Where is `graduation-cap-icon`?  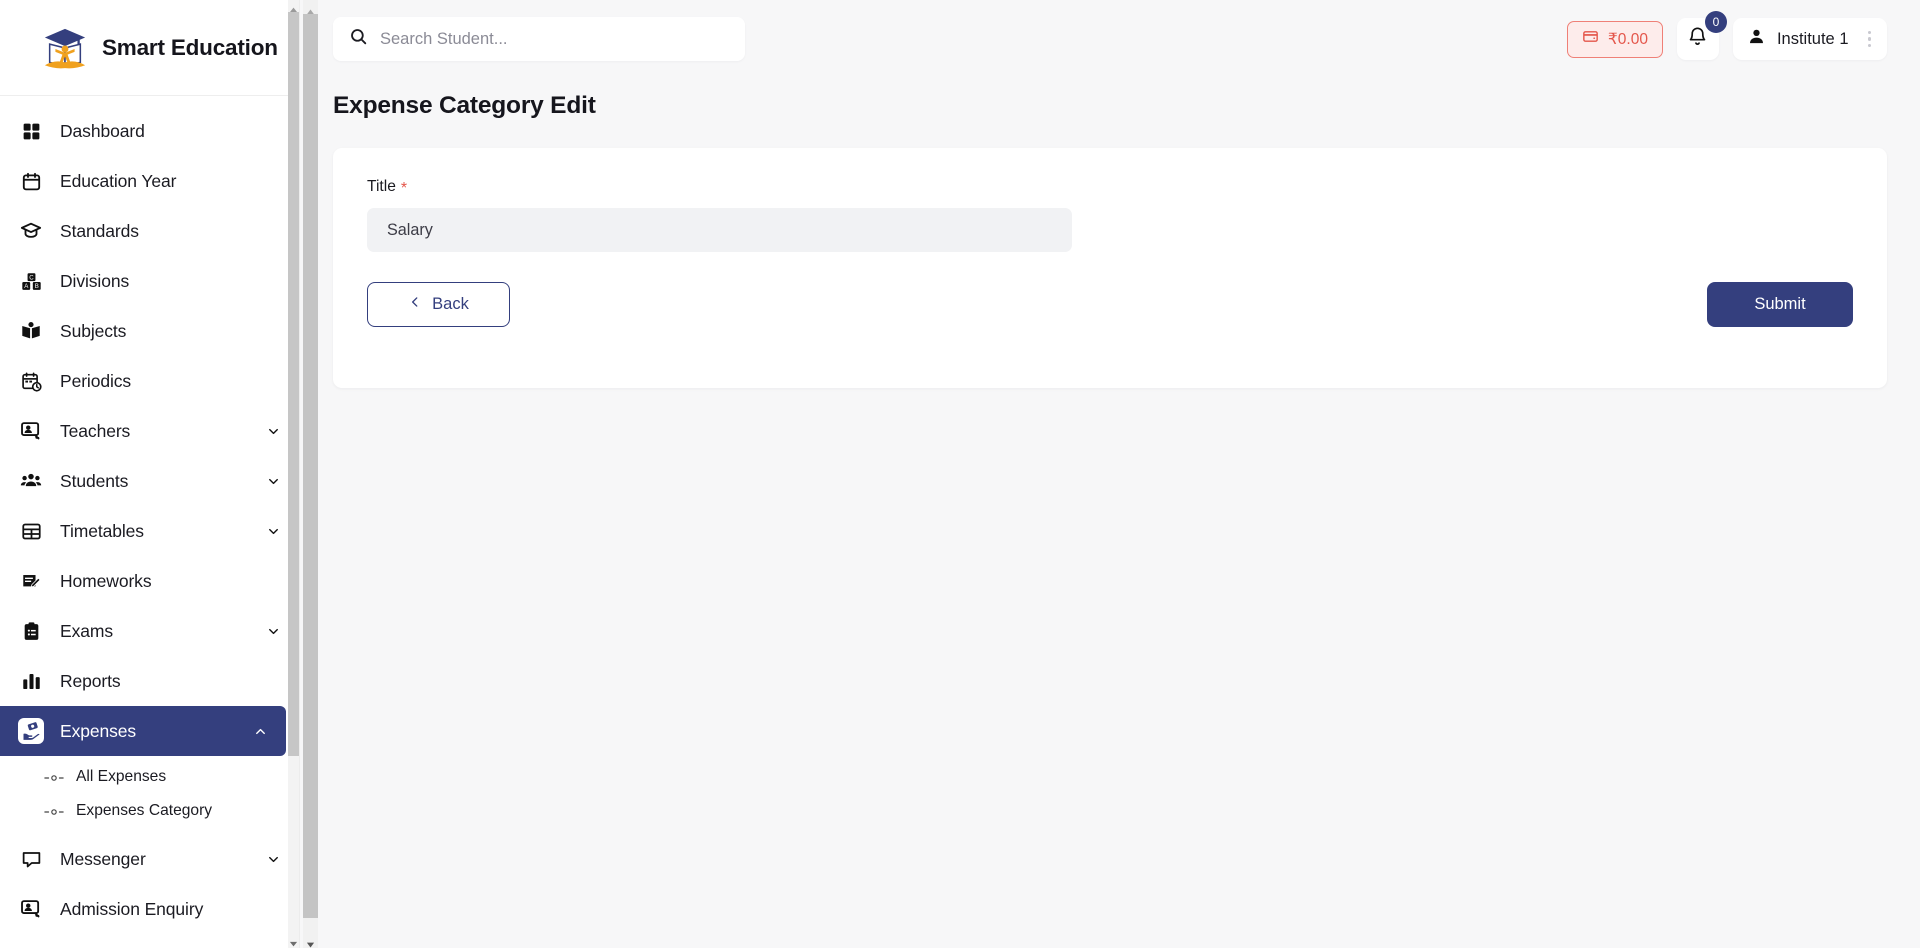
graduation-cap-icon is located at coordinates (31, 231).